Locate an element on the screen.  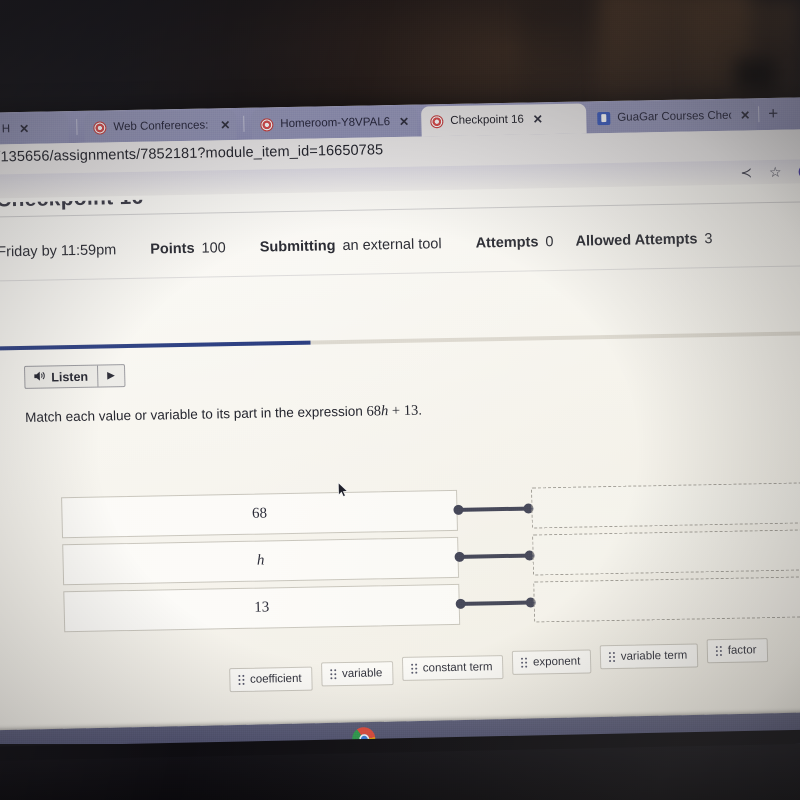
tab-title: Checkpoint 16 is located at coordinates (487, 120).